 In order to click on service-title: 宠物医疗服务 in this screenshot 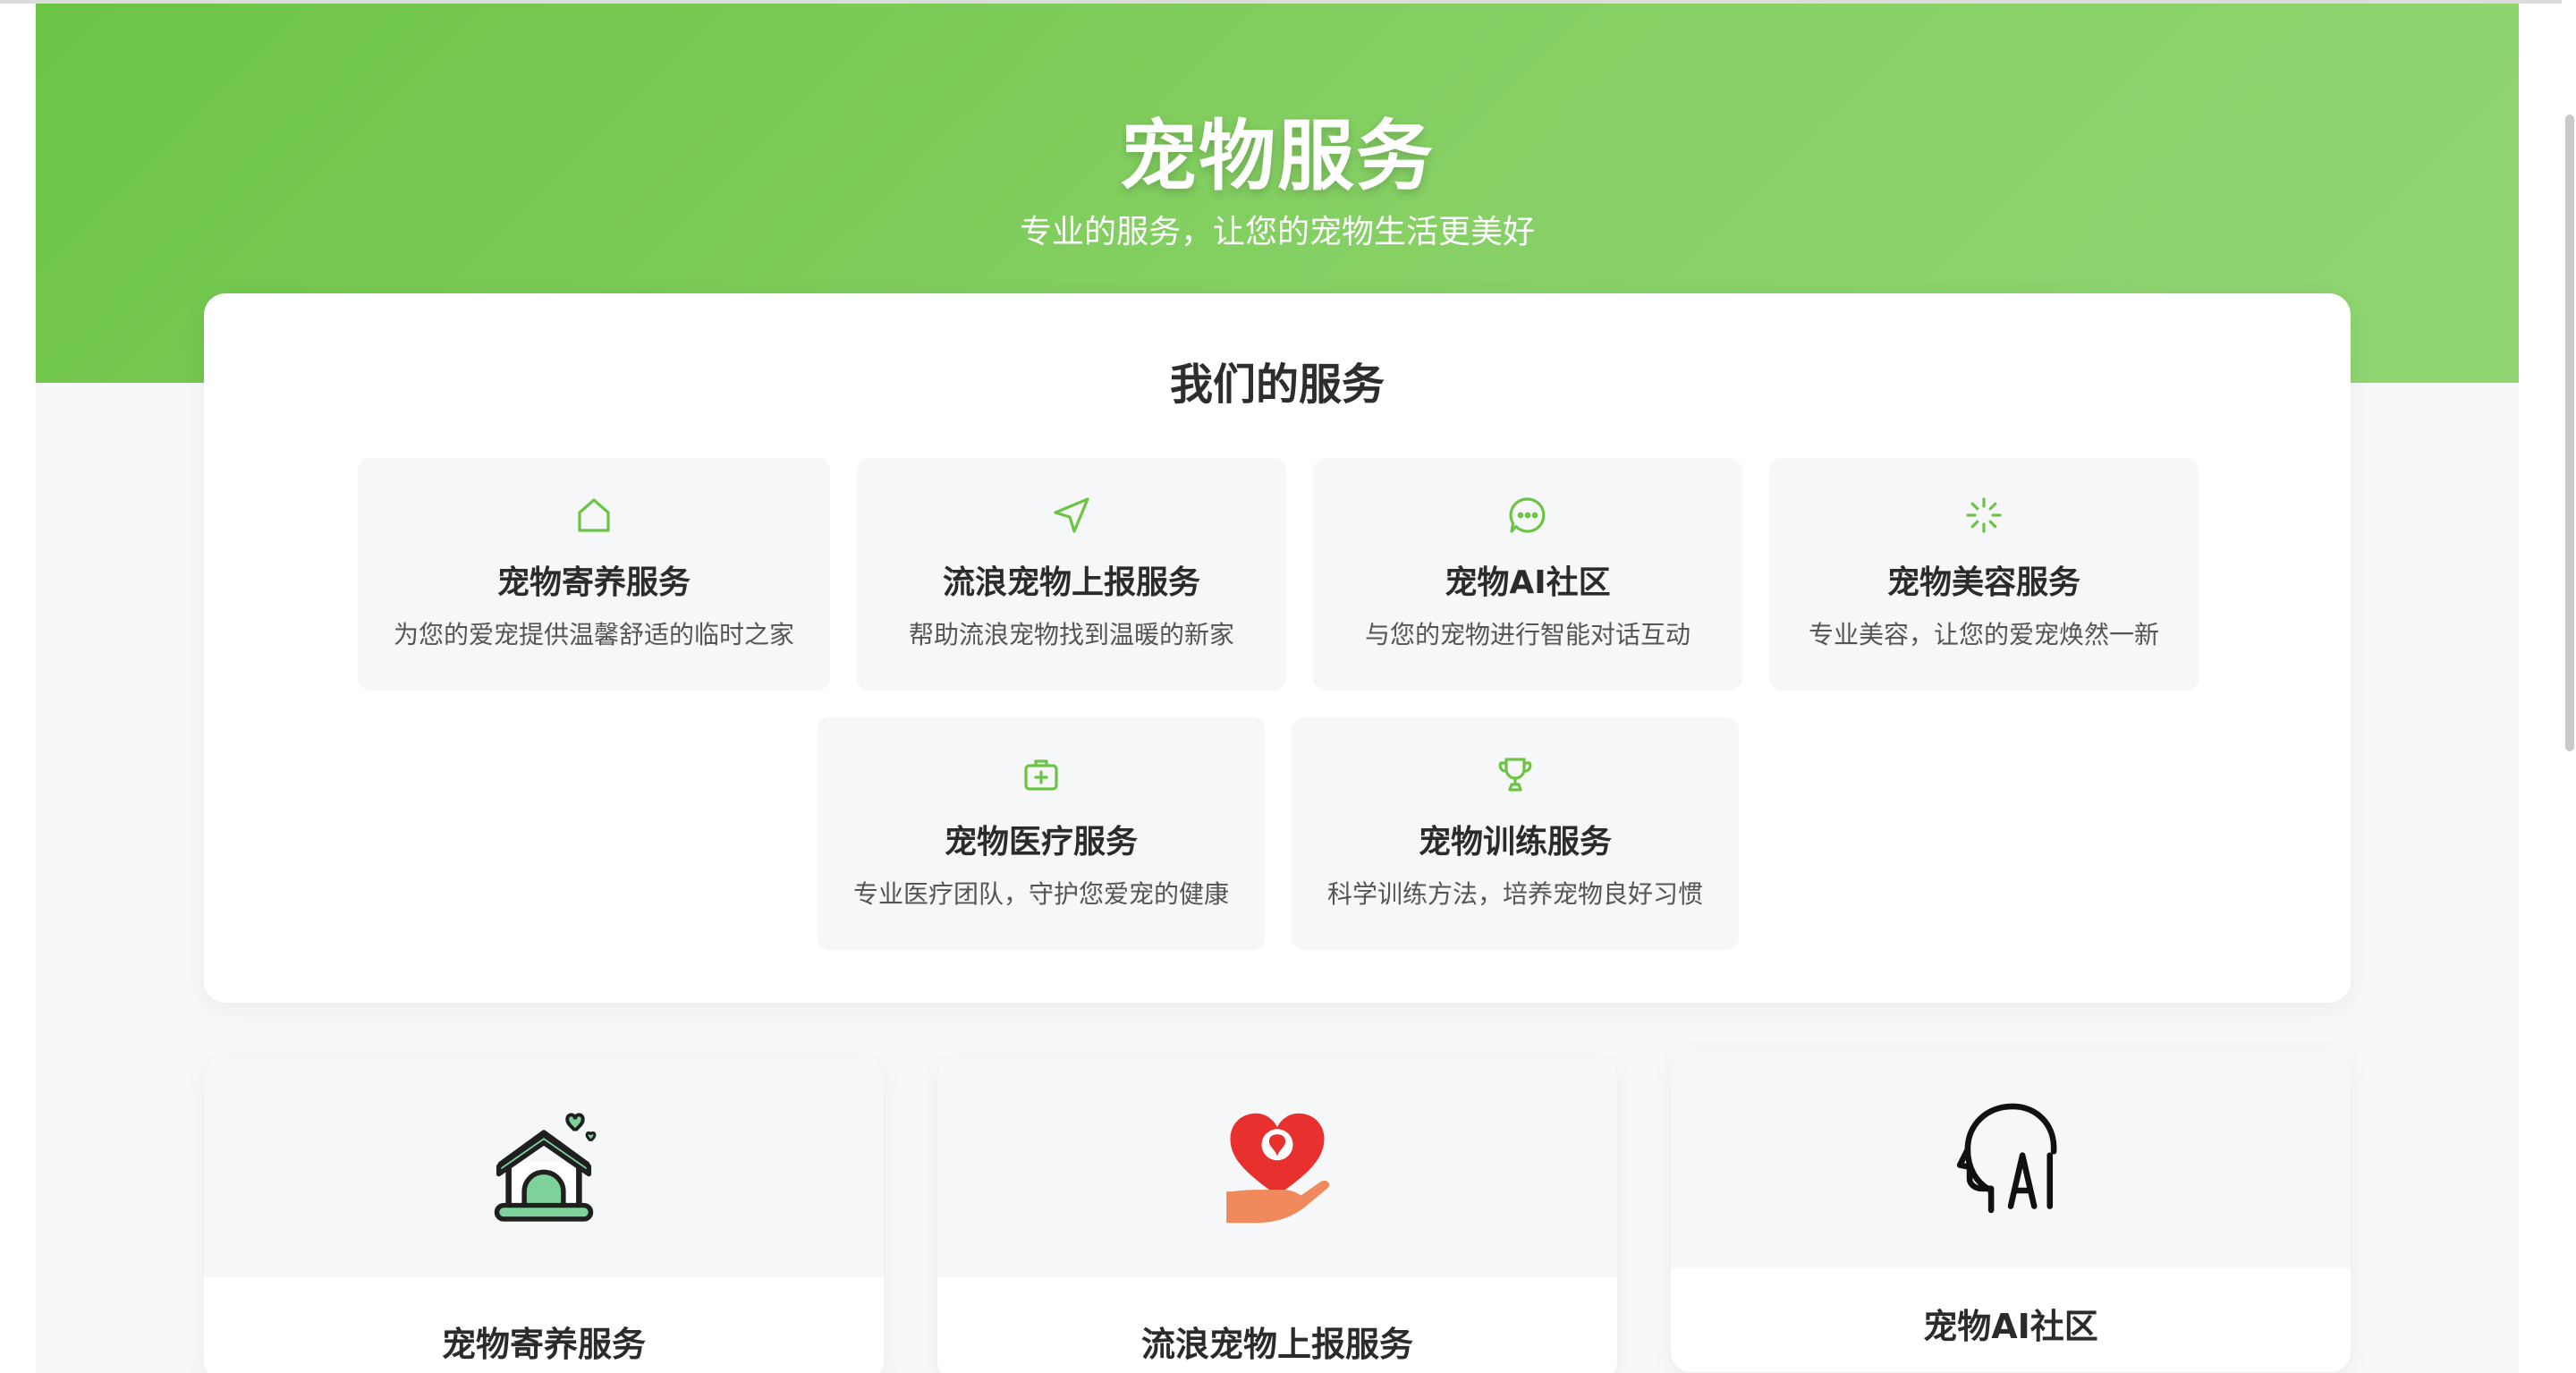, I will do `click(1041, 842)`.